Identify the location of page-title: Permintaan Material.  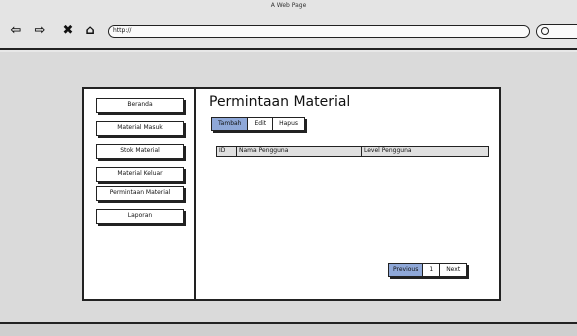
(280, 102).